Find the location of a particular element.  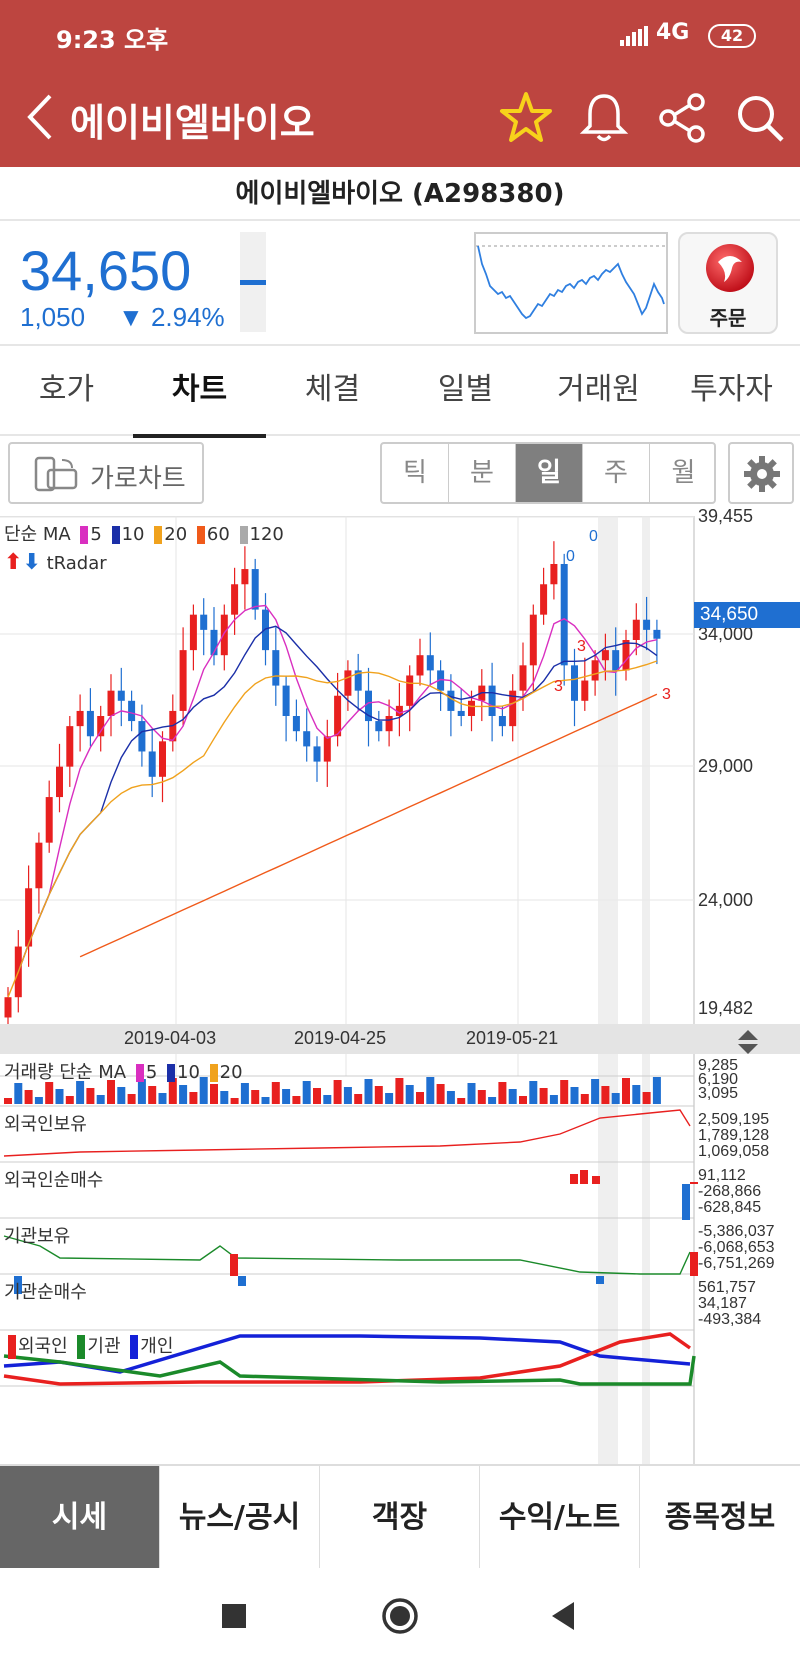

period-day: 일 is located at coordinates (549, 473).